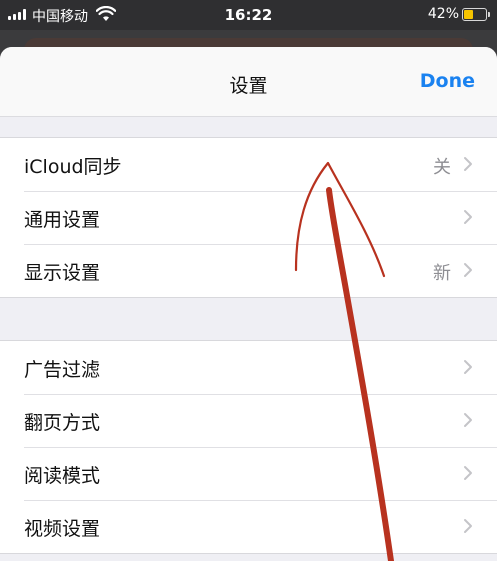 This screenshot has width=497, height=561. What do you see at coordinates (442, 273) in the screenshot?
I see `row-value-new-badge: 新` at bounding box center [442, 273].